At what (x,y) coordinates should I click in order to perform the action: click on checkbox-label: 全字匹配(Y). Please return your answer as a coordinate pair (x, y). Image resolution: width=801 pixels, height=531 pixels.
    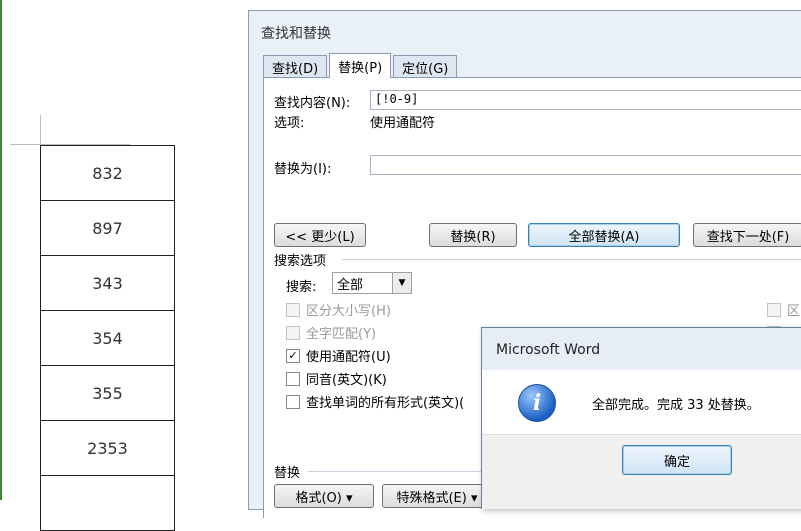
    Looking at the image, I should click on (341, 334).